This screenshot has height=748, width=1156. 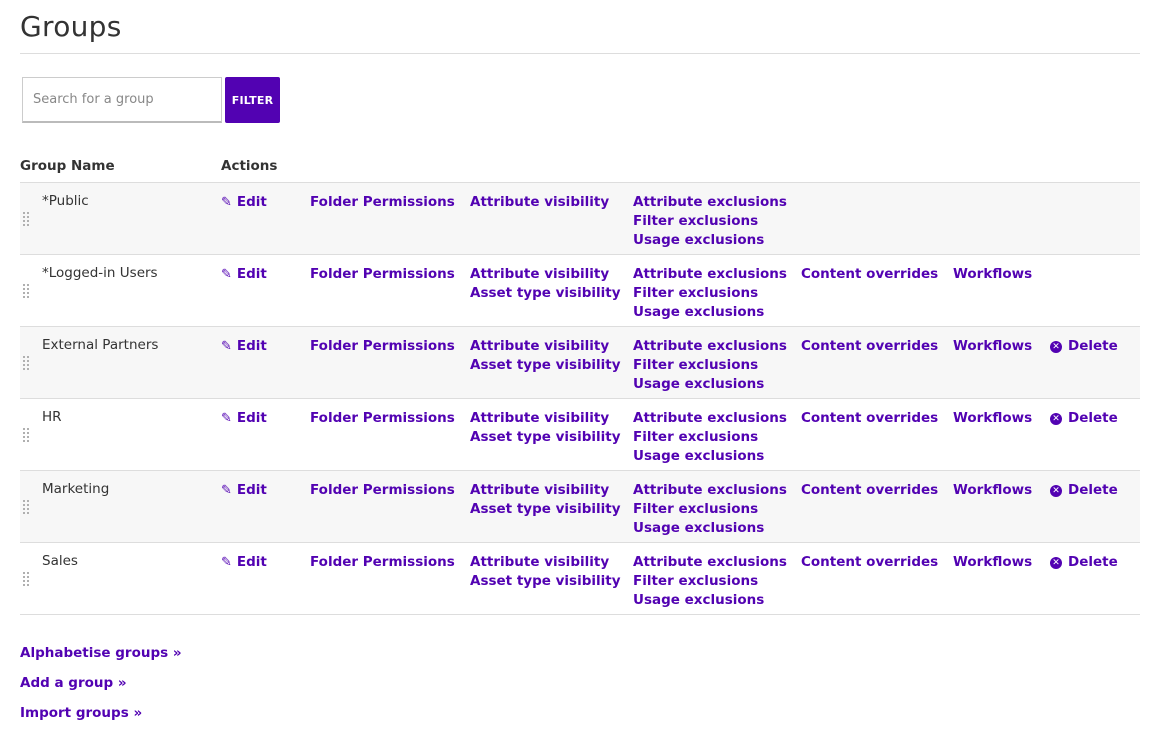 What do you see at coordinates (101, 653) in the screenshot?
I see `alphabetise-groups-link: Alphabetise groups »` at bounding box center [101, 653].